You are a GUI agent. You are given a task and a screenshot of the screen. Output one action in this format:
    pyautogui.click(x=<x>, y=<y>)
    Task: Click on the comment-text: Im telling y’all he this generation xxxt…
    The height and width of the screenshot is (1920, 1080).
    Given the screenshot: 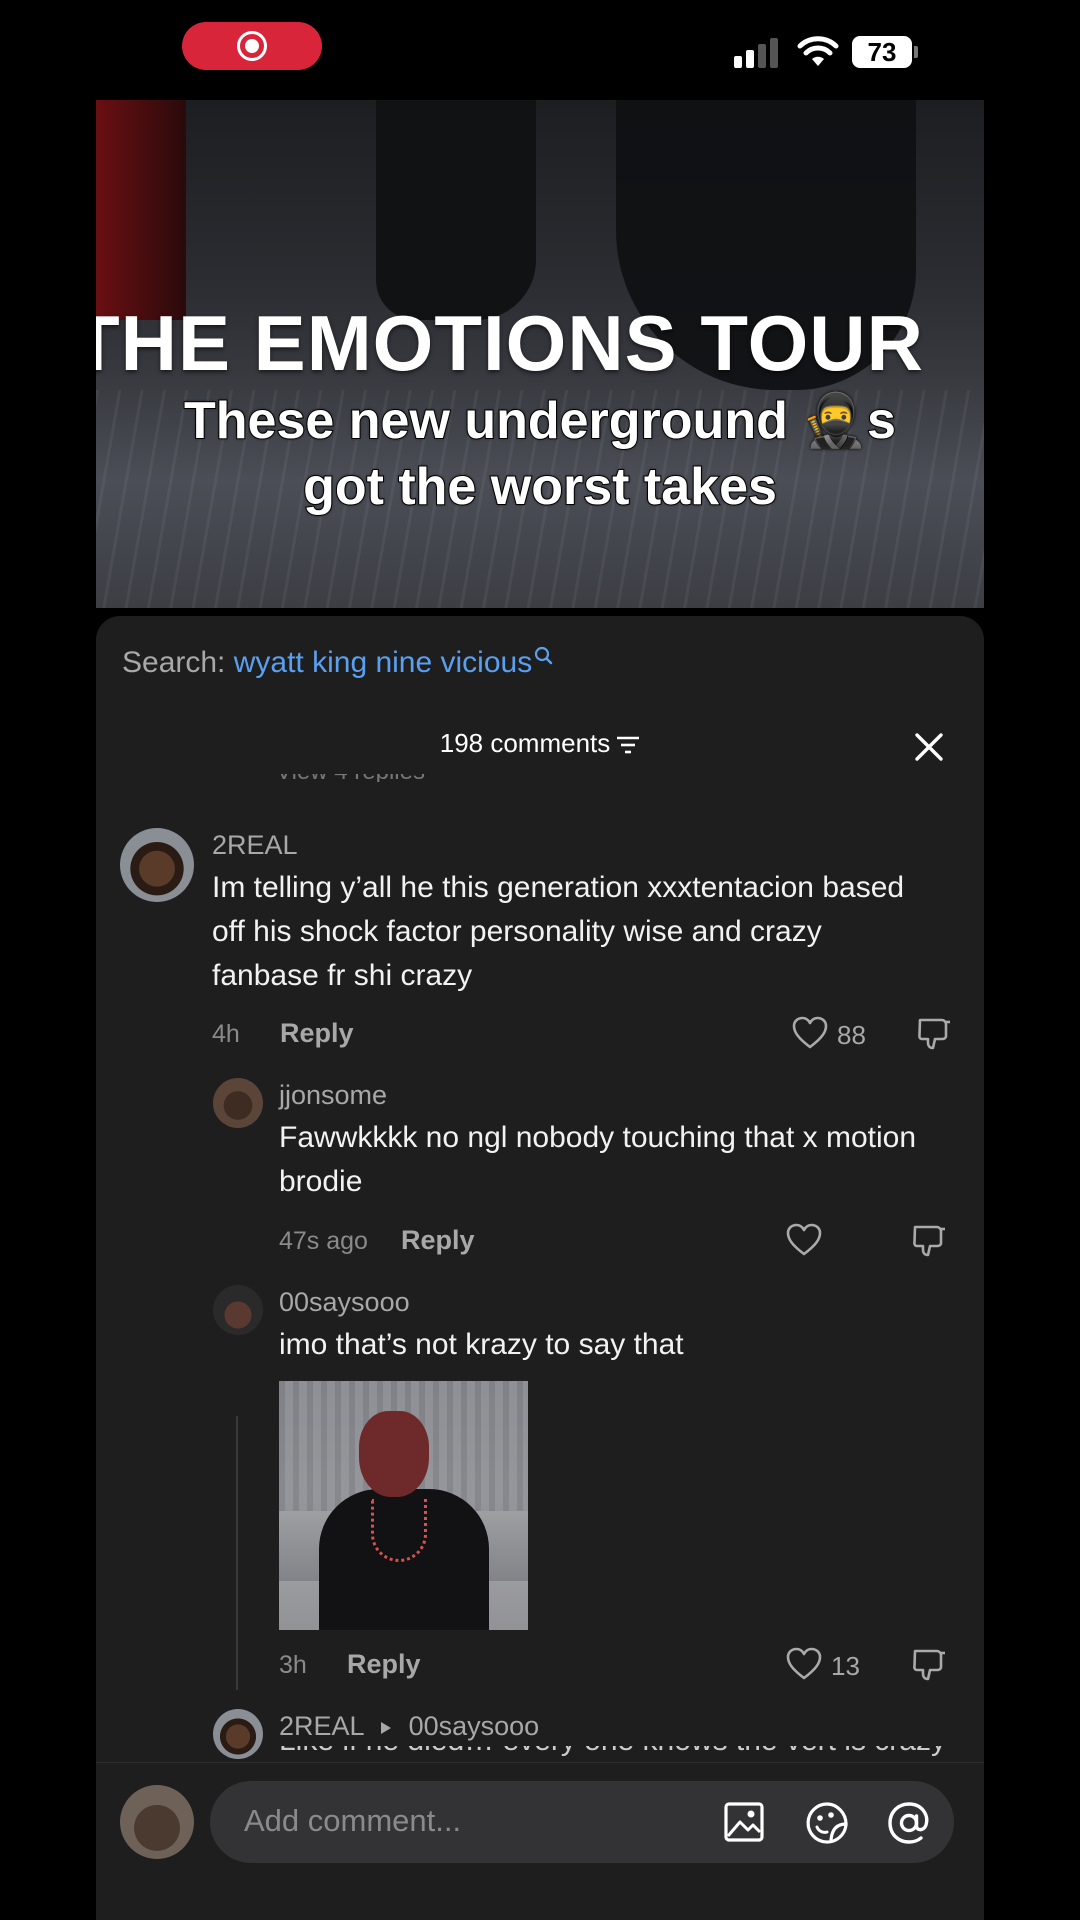 What is the action you would take?
    pyautogui.click(x=558, y=931)
    